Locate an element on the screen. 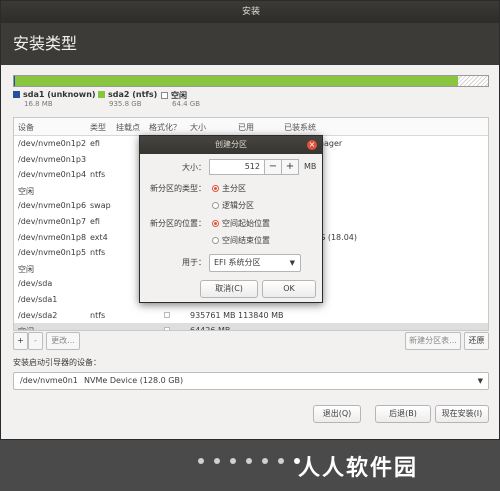  cell-device: /dev/nvme0n1p5 is located at coordinates (52, 253).